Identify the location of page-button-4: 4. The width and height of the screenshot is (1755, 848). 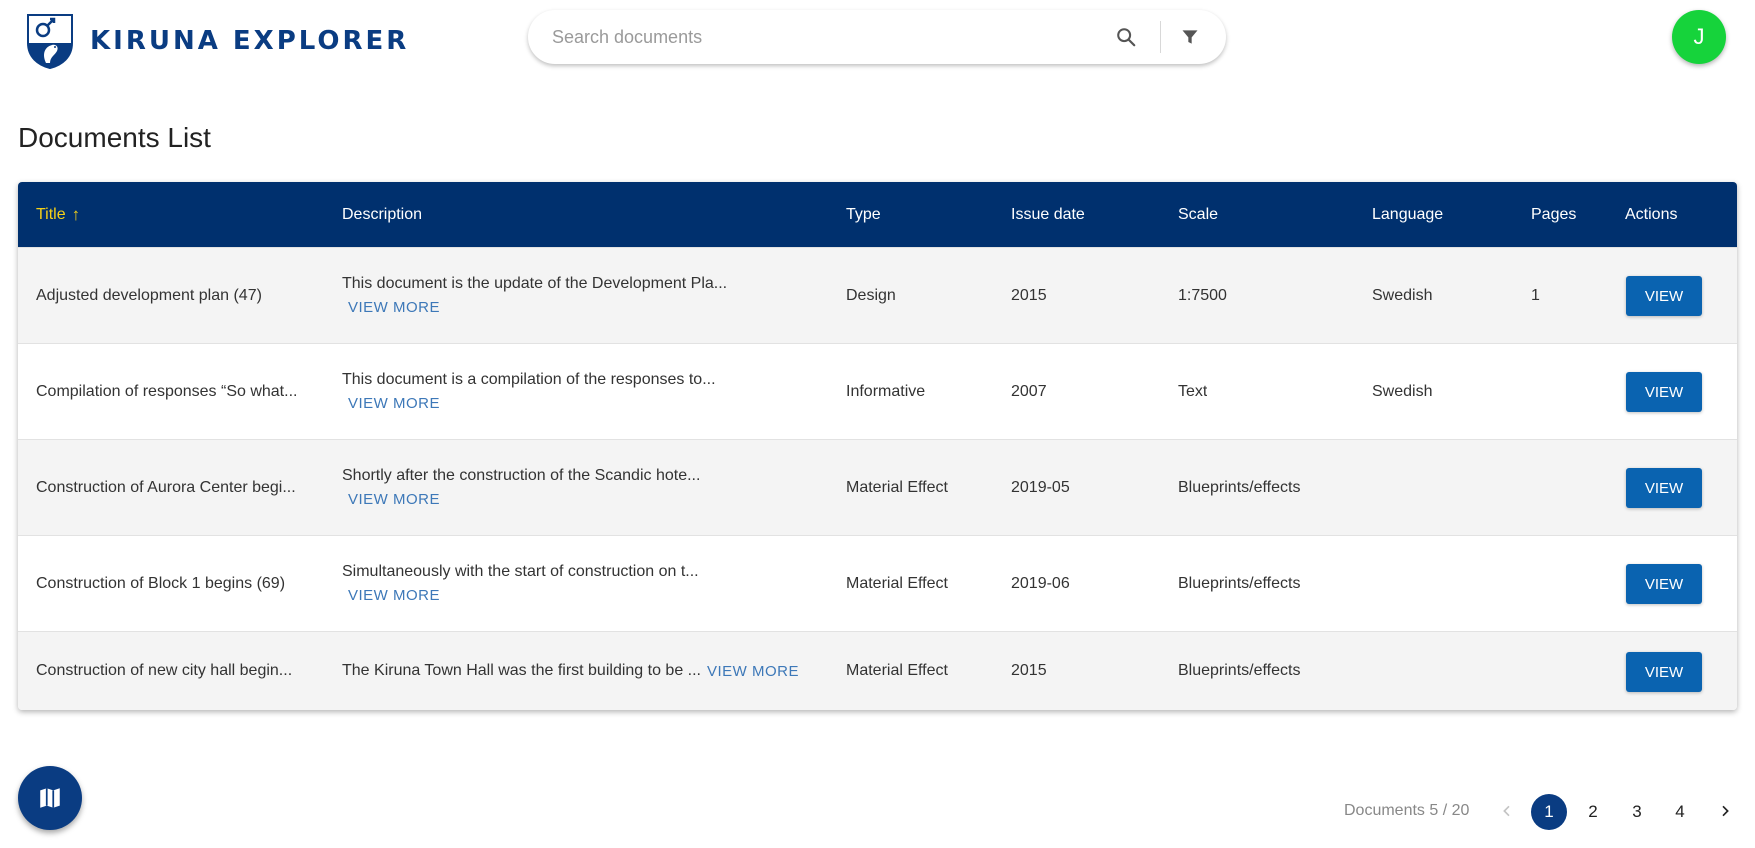
(1680, 812).